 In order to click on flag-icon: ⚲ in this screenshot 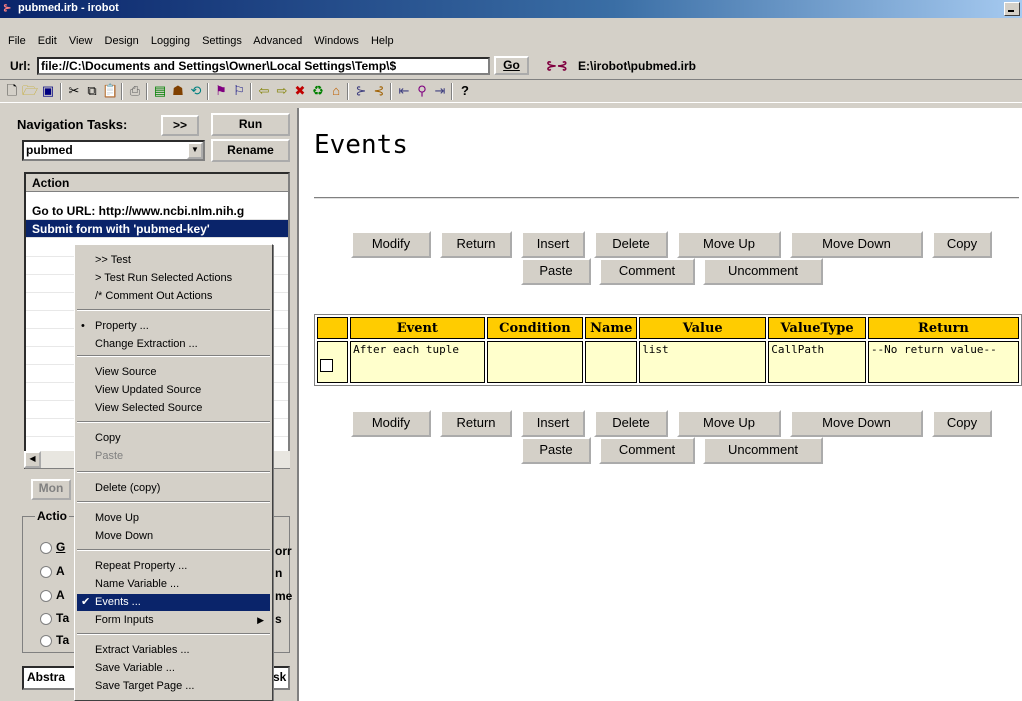, I will do `click(422, 91)`.